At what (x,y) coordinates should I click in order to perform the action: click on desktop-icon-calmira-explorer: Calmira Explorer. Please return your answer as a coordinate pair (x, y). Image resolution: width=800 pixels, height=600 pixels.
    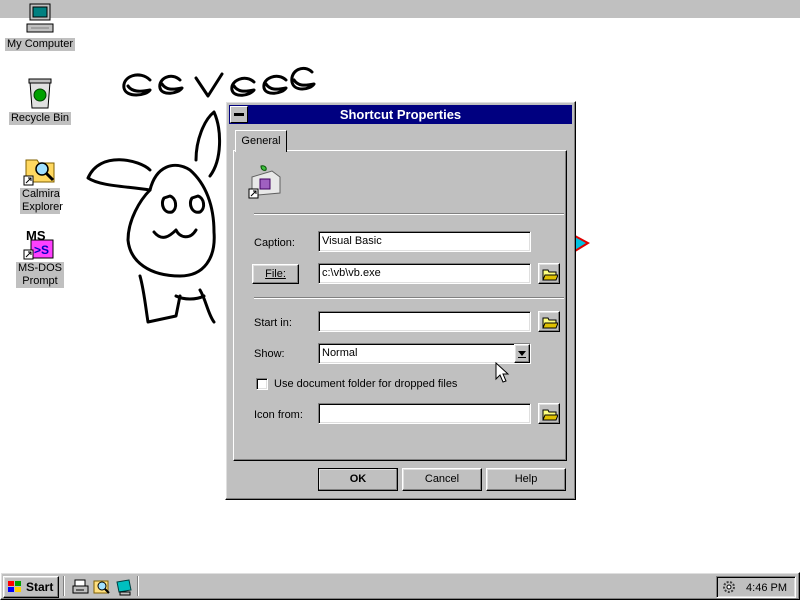
    Looking at the image, I should click on (40, 183).